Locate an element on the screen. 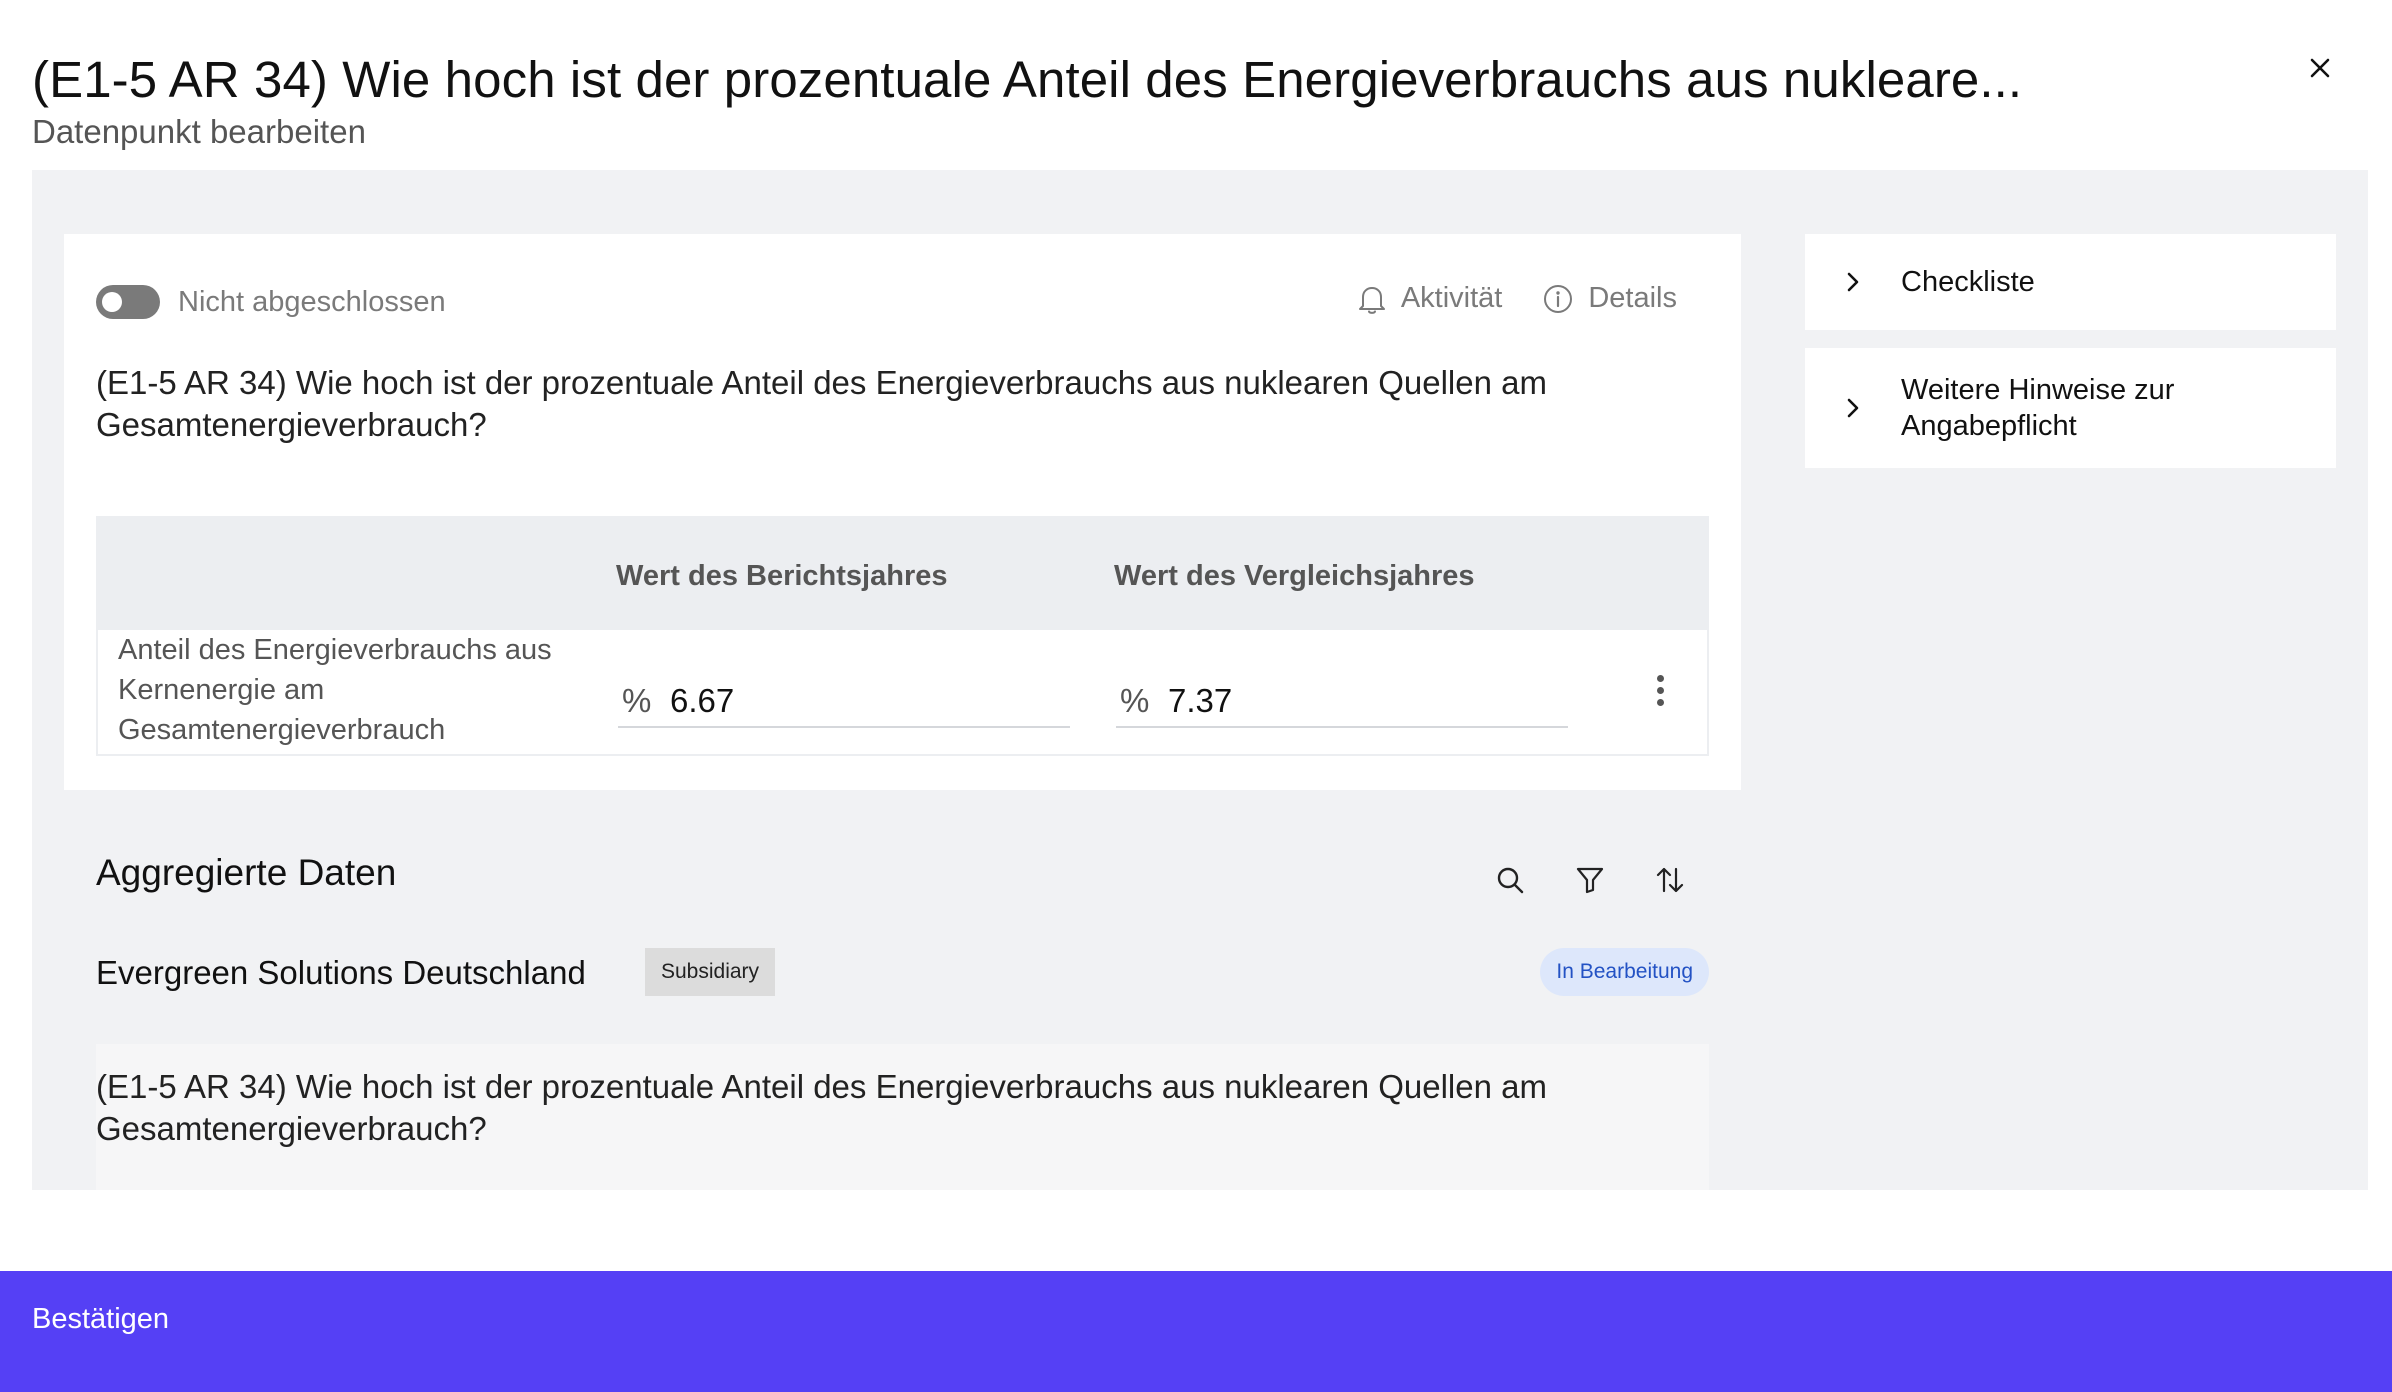 Image resolution: width=2392 pixels, height=1392 pixels. row-menu-button is located at coordinates (1660, 690).